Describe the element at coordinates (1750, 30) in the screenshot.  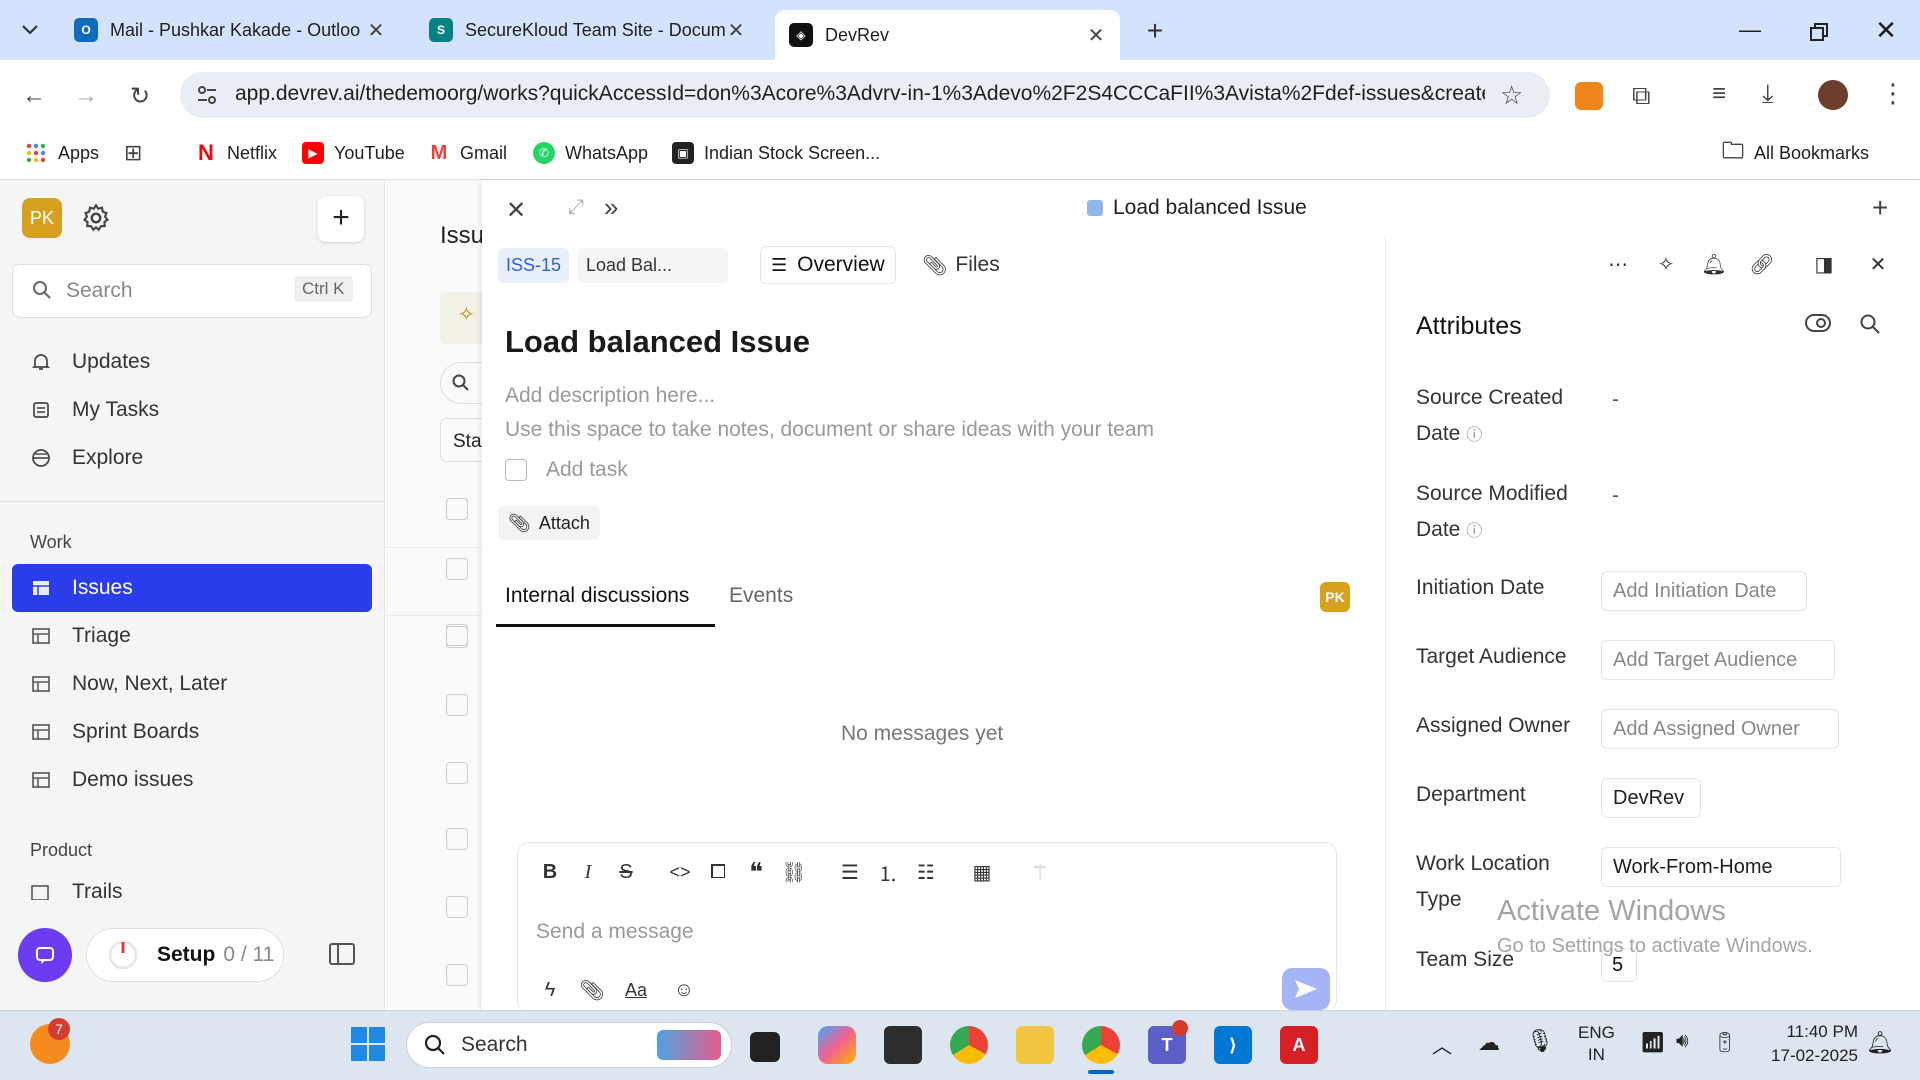
I see `minimize-button: —` at that location.